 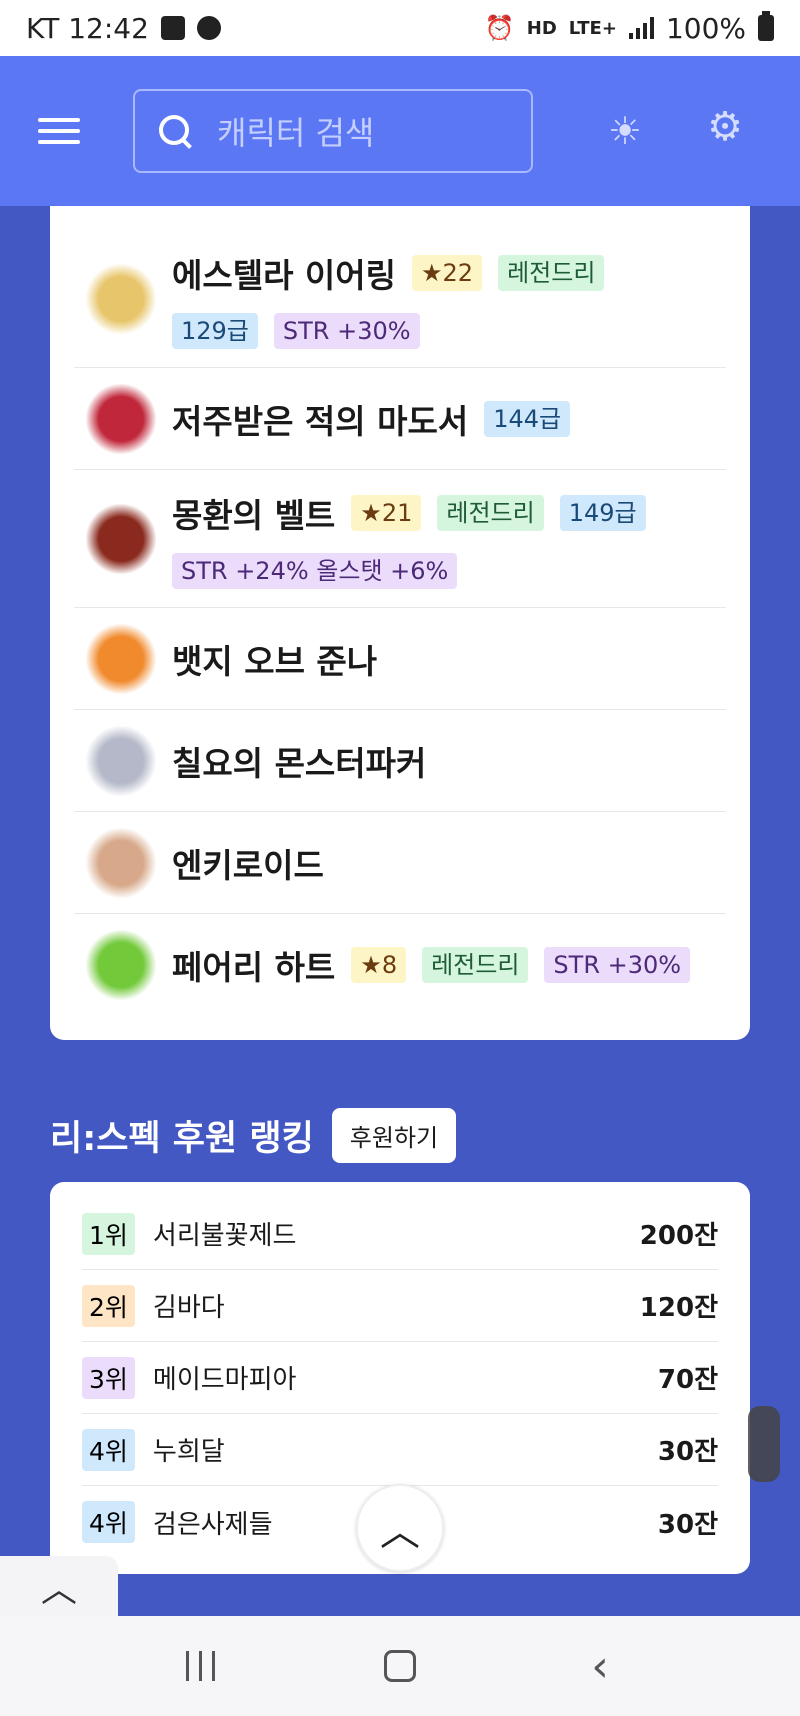 What do you see at coordinates (275, 661) in the screenshot?
I see `item-name: 뱃지 오브 준나` at bounding box center [275, 661].